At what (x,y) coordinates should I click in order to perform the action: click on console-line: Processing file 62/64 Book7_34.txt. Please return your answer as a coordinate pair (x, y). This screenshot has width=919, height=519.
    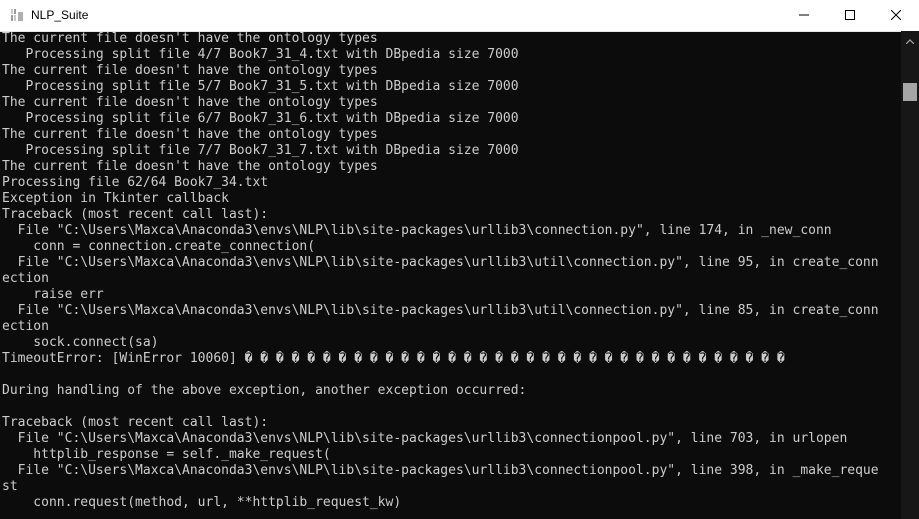
    Looking at the image, I should click on (135, 182).